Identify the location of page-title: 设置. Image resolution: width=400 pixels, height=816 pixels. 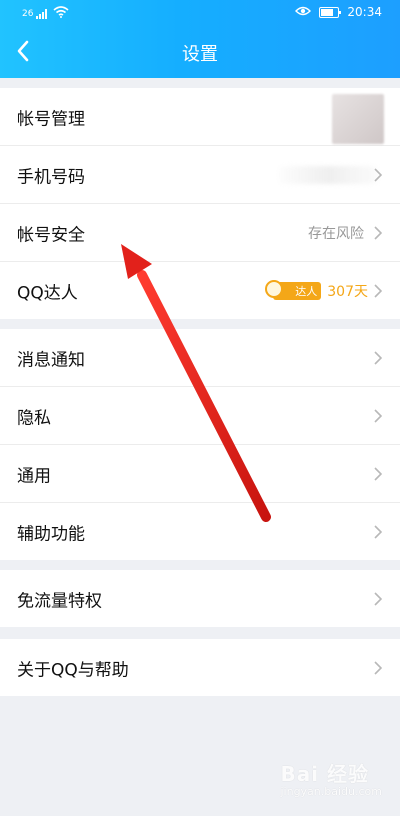
(200, 54).